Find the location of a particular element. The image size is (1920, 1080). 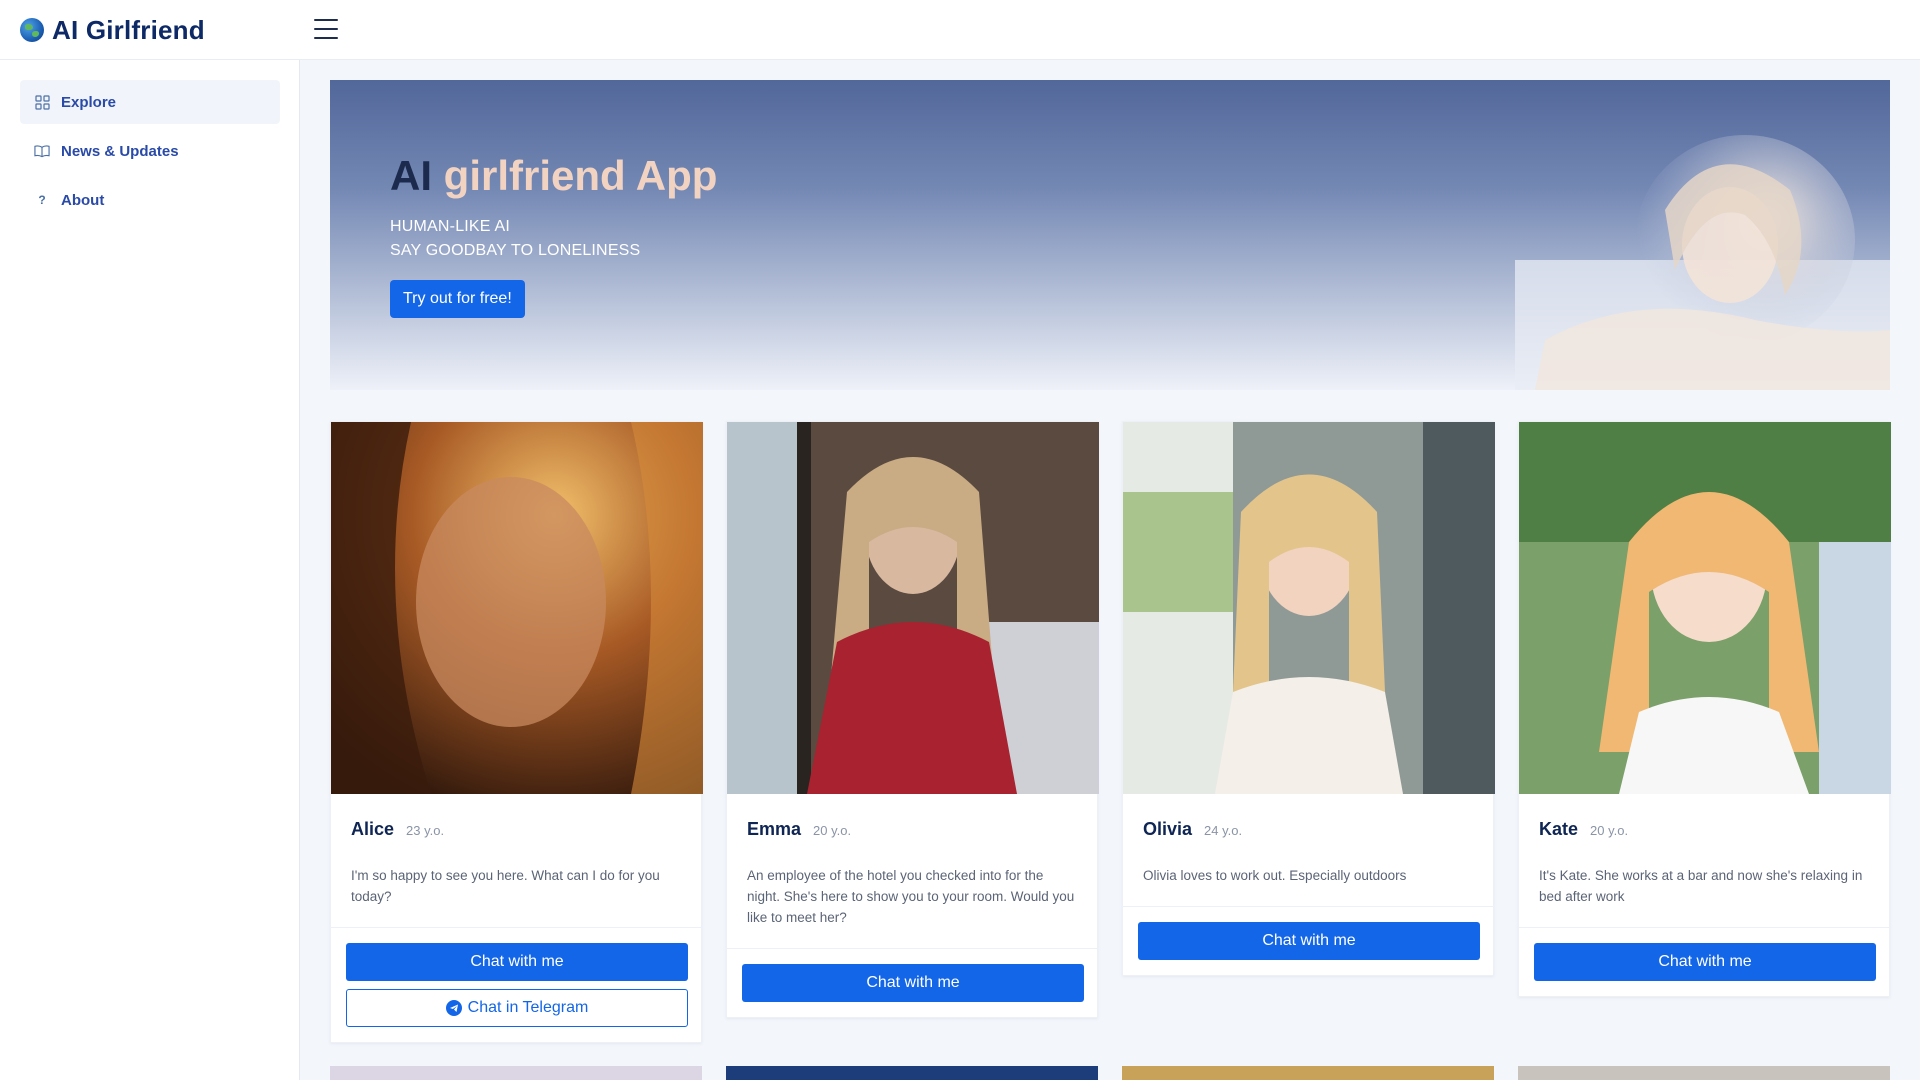

character-name: Kate is located at coordinates (1559, 829).